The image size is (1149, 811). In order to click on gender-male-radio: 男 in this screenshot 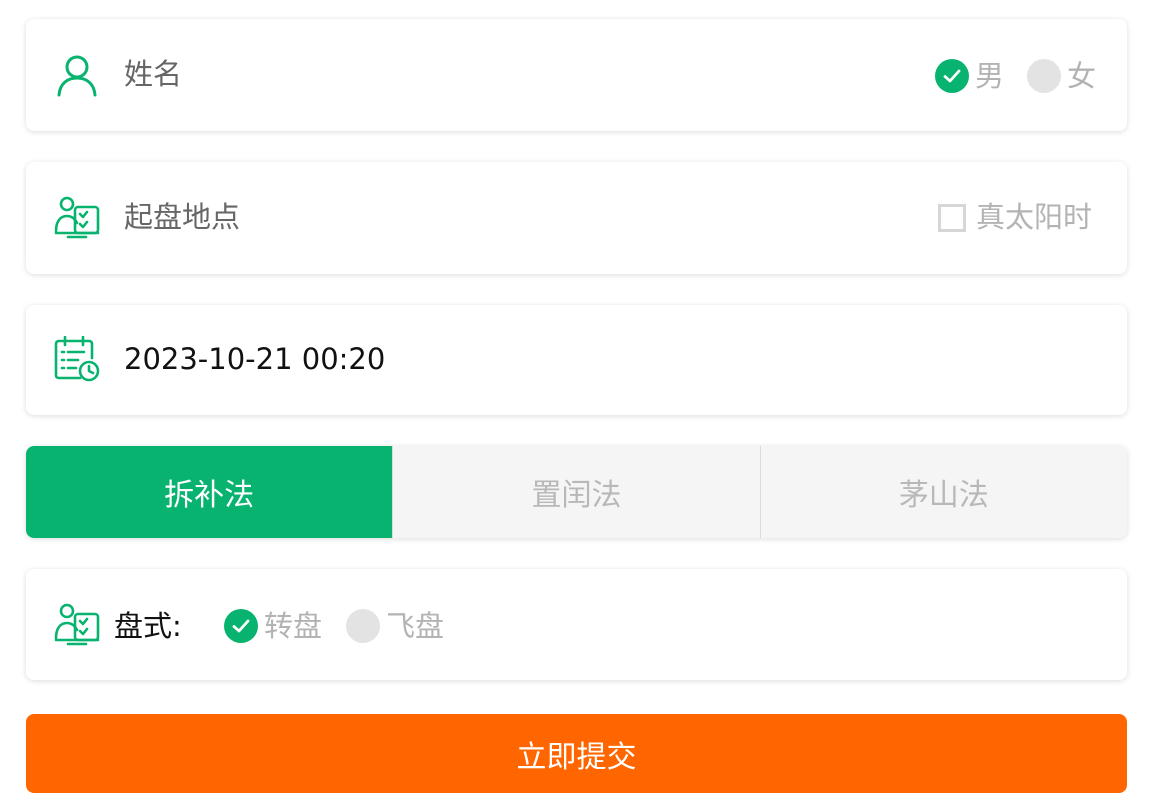, I will do `click(969, 76)`.